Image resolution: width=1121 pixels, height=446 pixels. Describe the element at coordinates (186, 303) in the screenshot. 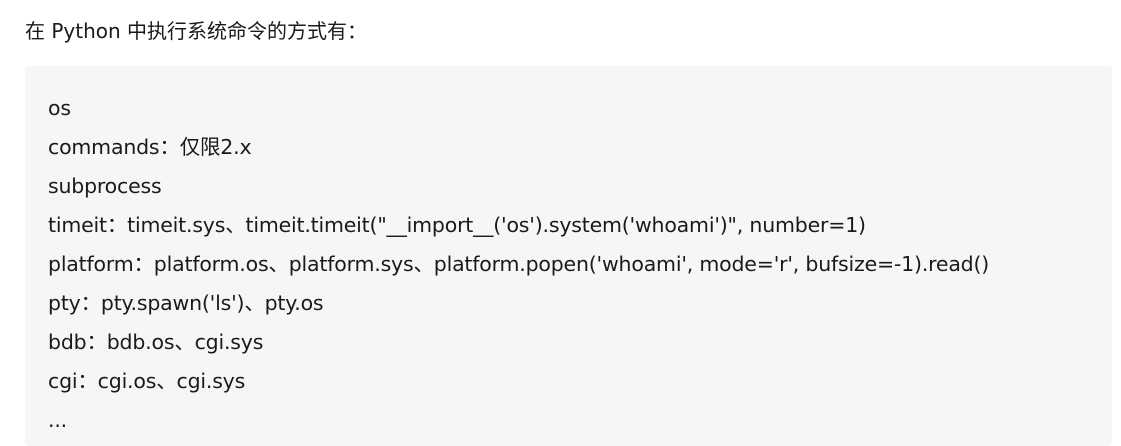

I see `list-item: pty：pty.spawn('ls')、pty.os` at that location.